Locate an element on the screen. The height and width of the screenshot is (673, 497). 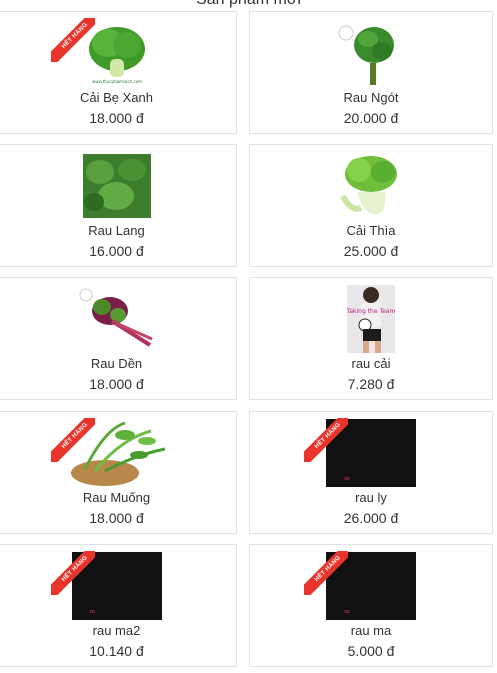
product-card-rau-ma: ∞ rau ma 5.000 đ HẾT HÀNG is located at coordinates (371, 605).